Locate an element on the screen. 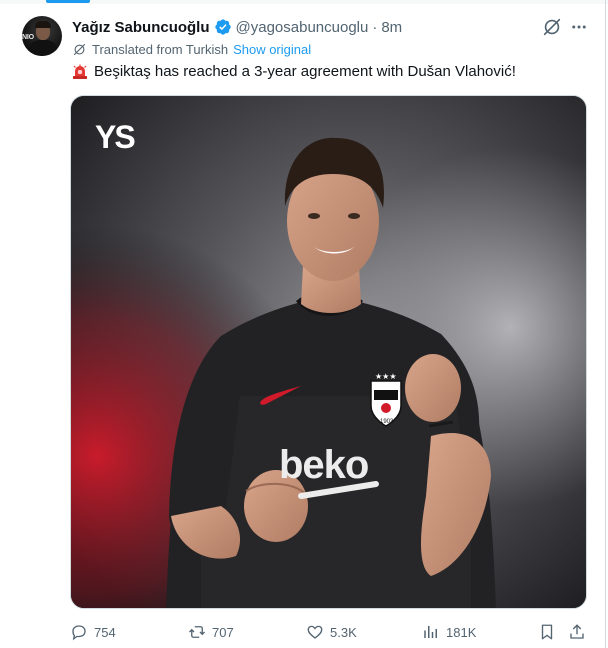  like-count: 5.3K is located at coordinates (343, 632).